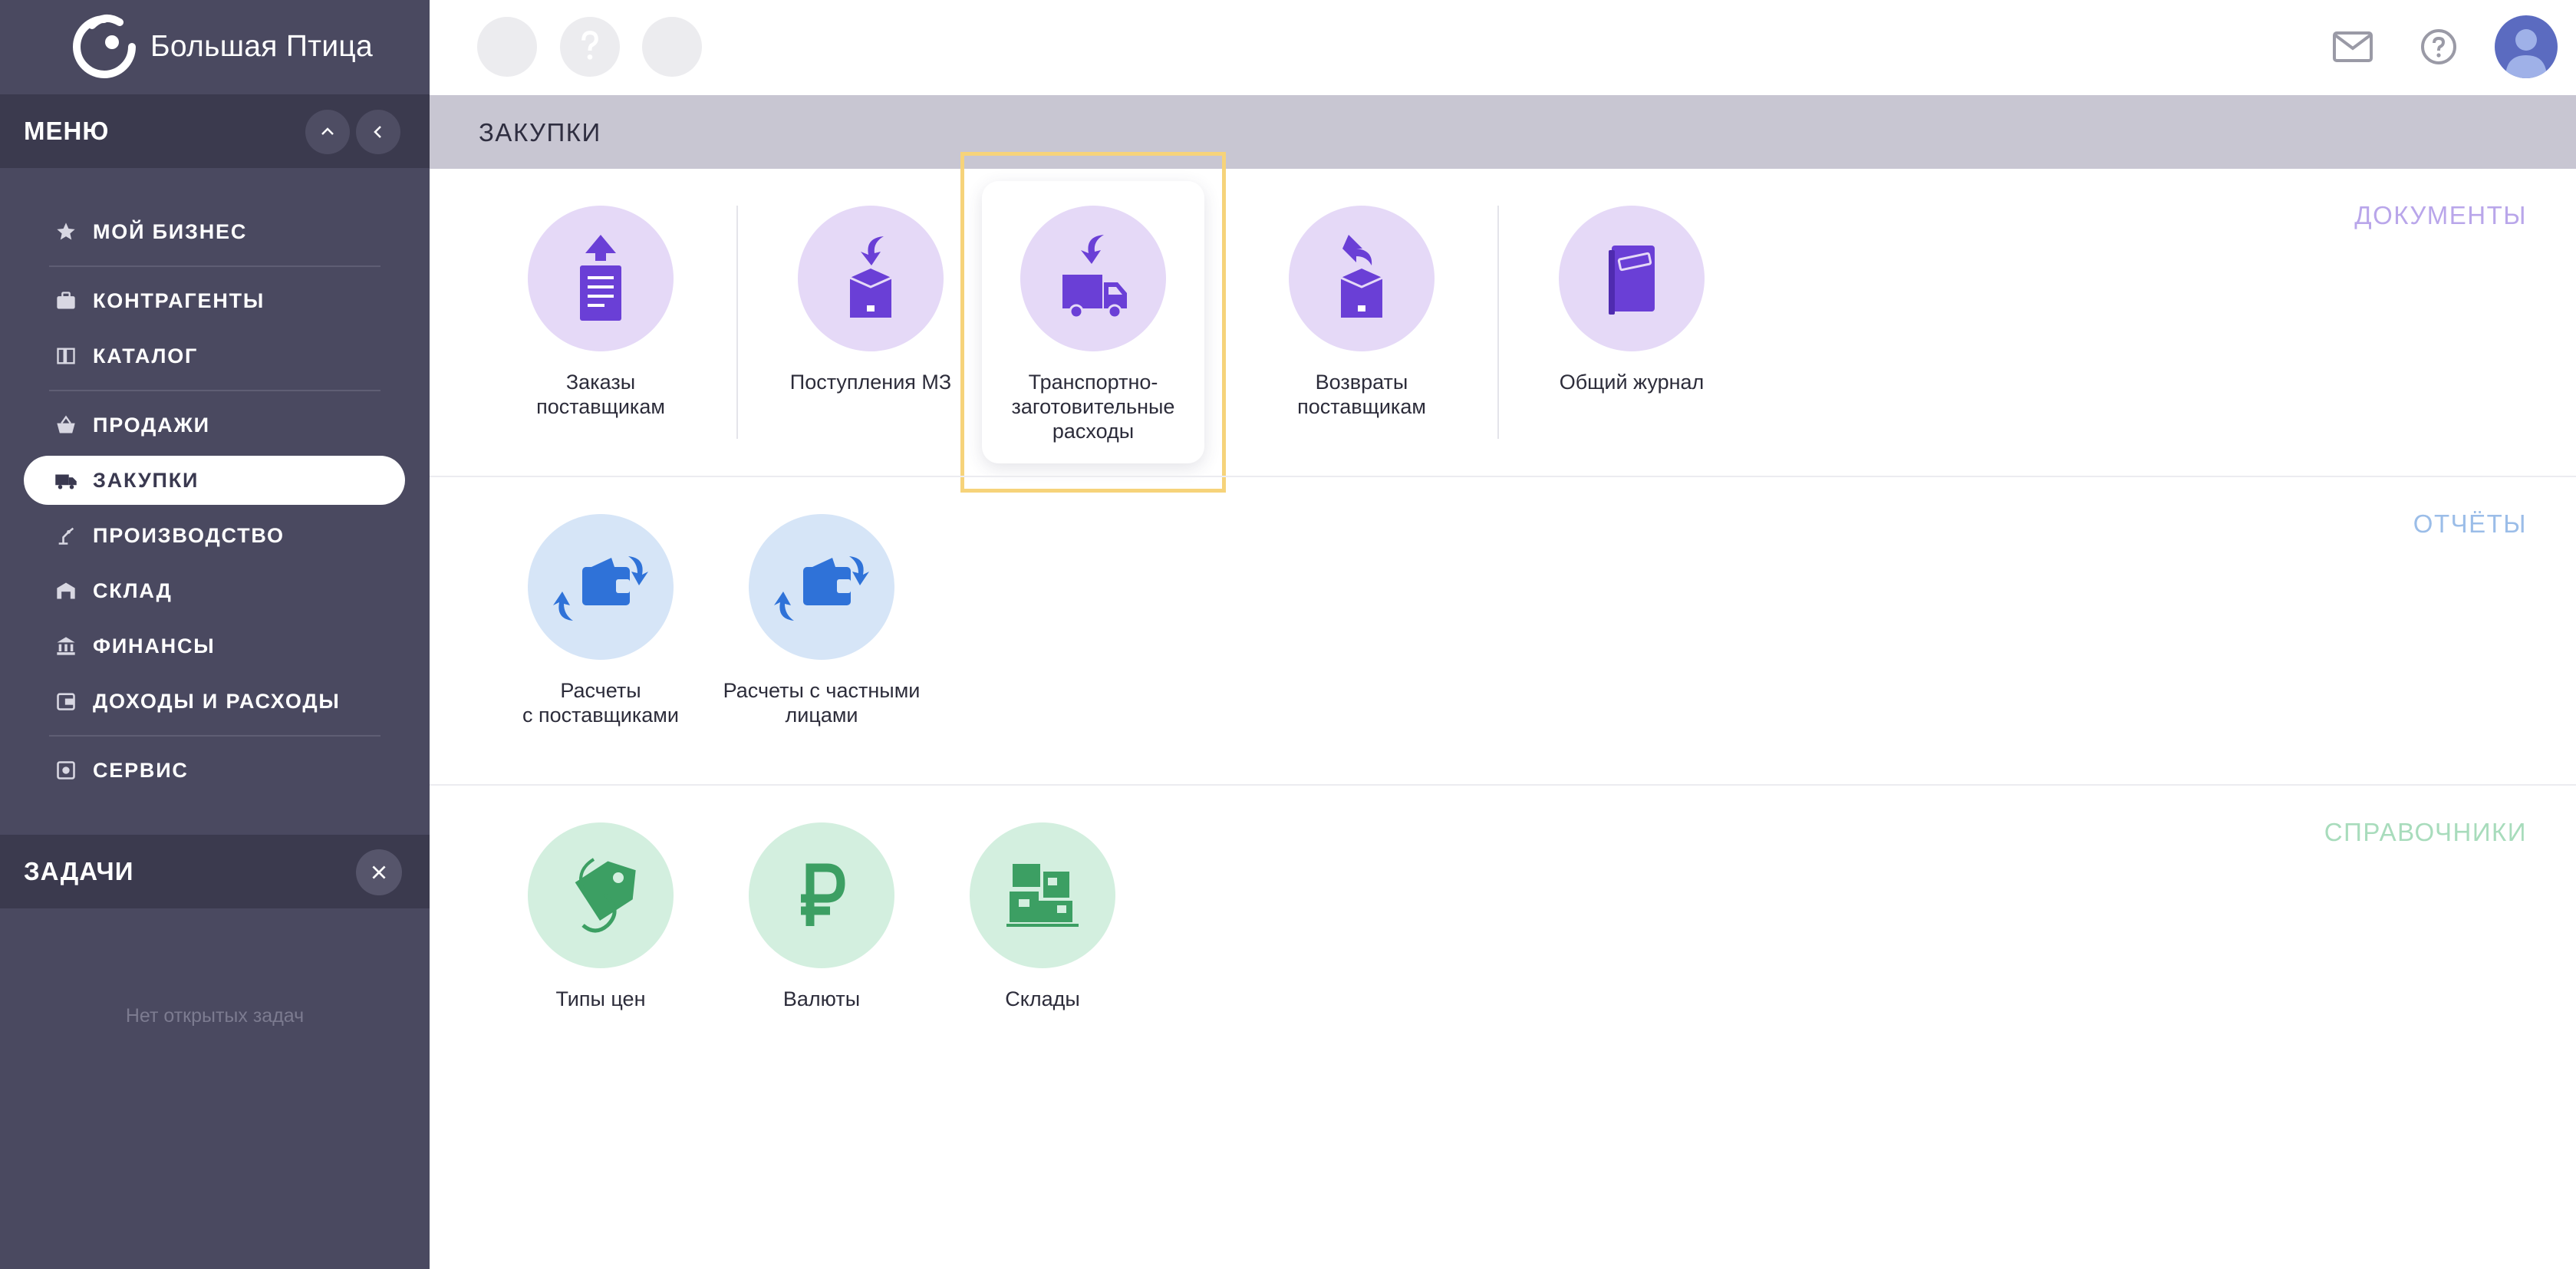 Image resolution: width=2576 pixels, height=1269 pixels. What do you see at coordinates (600, 703) in the screenshot?
I see `tile-label: Расчеты с поставщиками` at bounding box center [600, 703].